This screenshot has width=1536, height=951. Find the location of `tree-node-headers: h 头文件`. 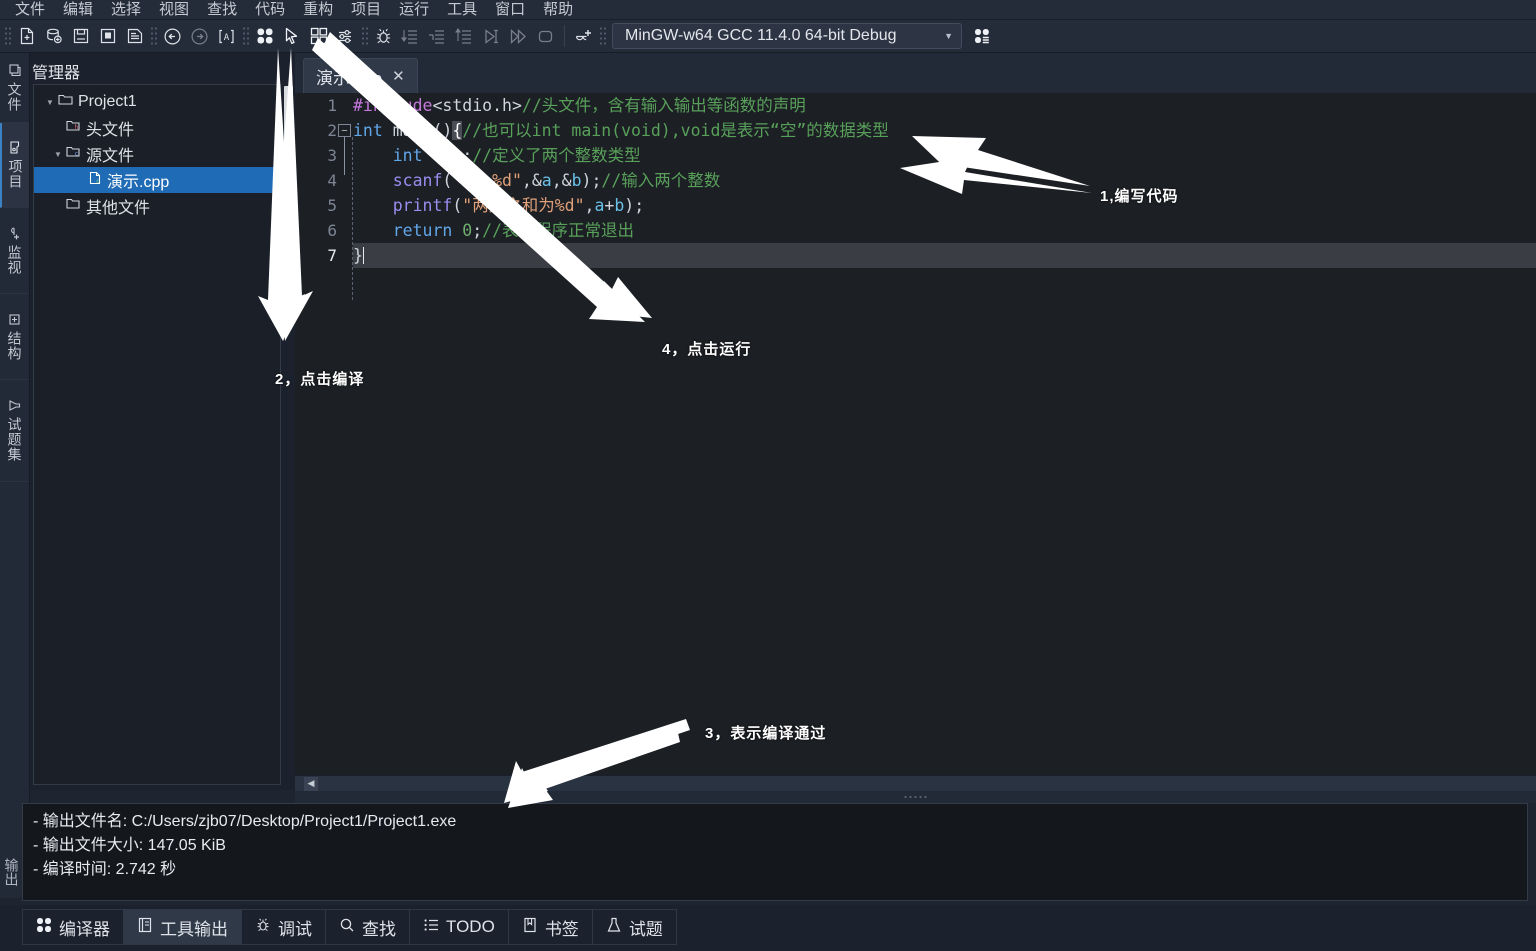

tree-node-headers: h 头文件 is located at coordinates (157, 128).